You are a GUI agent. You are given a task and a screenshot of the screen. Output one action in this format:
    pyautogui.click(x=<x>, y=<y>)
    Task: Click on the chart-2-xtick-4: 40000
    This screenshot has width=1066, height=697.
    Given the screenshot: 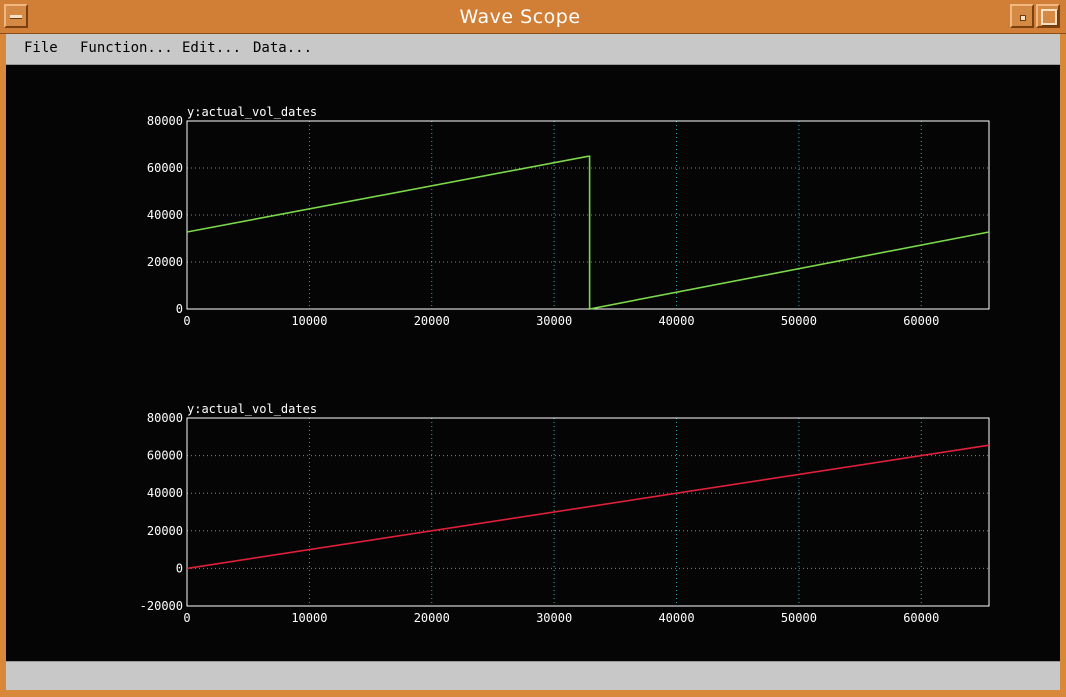 What is the action you would take?
    pyautogui.click(x=676, y=618)
    